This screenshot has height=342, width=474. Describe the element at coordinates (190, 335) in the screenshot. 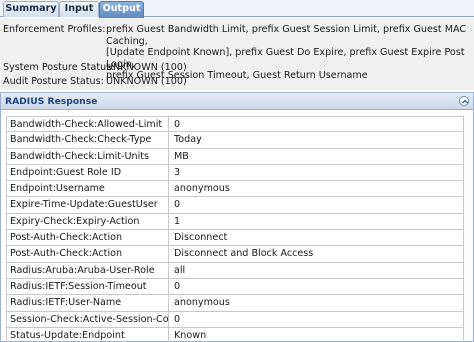

I see `attribute-value-cell: Known` at that location.